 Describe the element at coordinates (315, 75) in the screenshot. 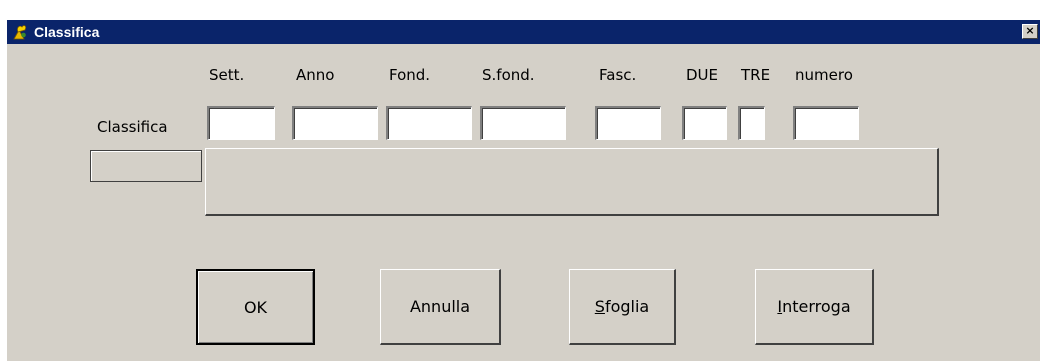

I see `column-label-anno: Anno` at that location.